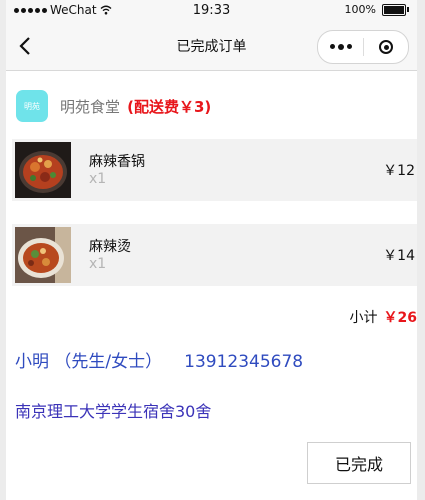  I want to click on item-price: ￥12, so click(399, 171).